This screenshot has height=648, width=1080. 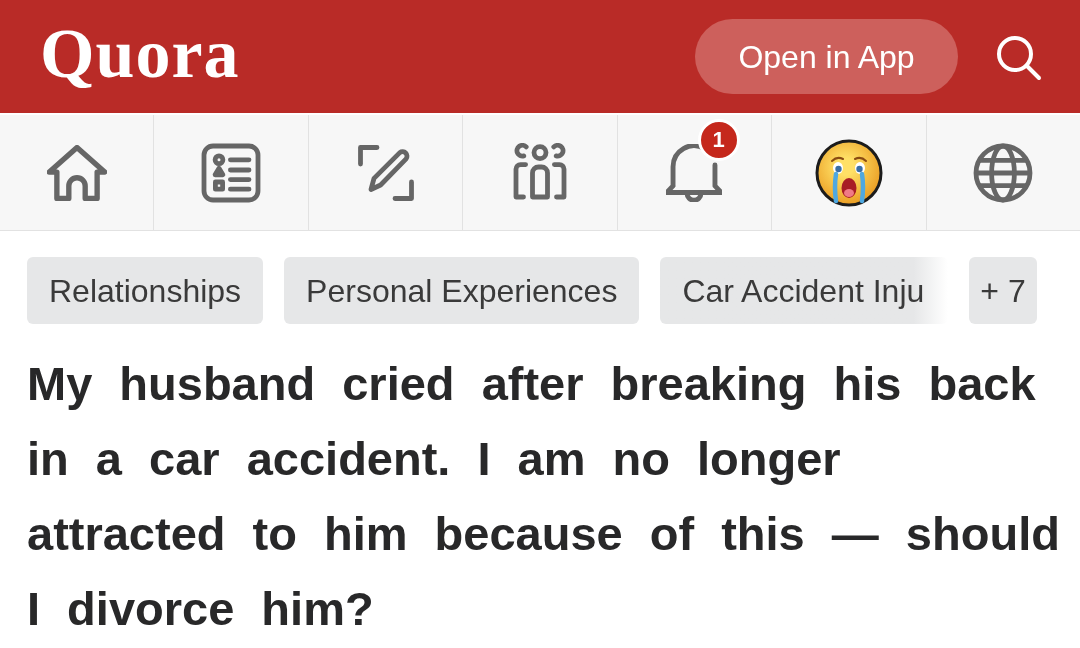 What do you see at coordinates (145, 290) in the screenshot?
I see `topic-chip: Relationships` at bounding box center [145, 290].